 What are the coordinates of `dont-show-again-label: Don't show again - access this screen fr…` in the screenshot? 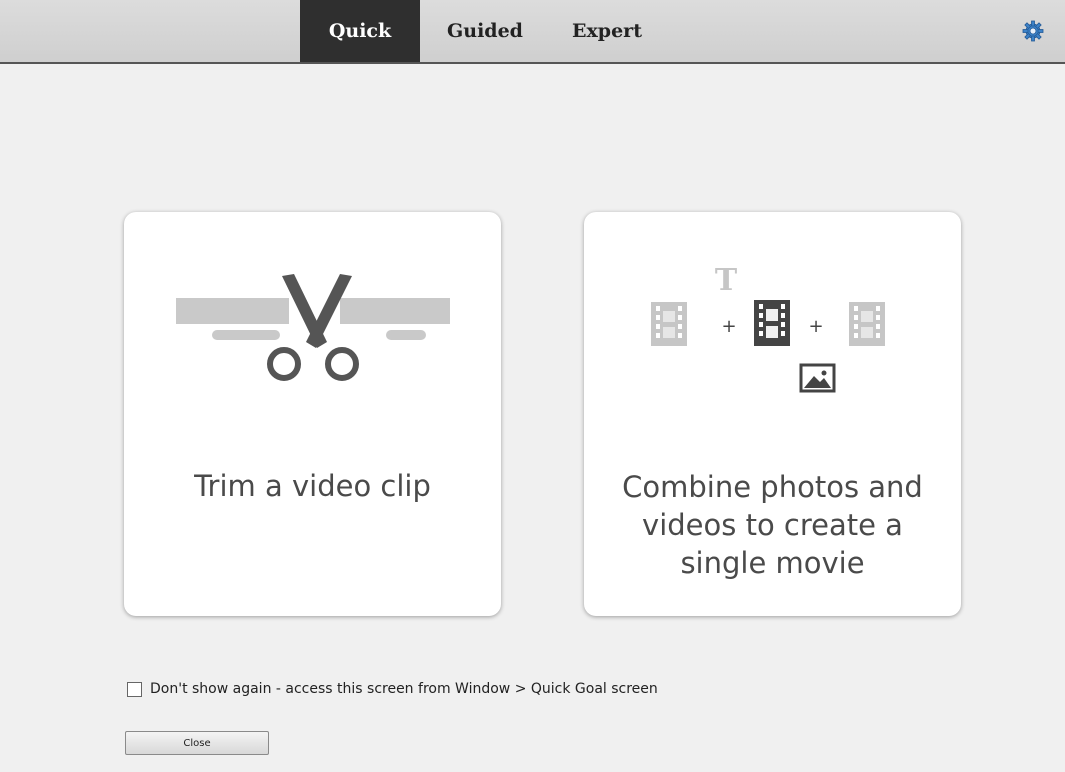 It's located at (404, 689).